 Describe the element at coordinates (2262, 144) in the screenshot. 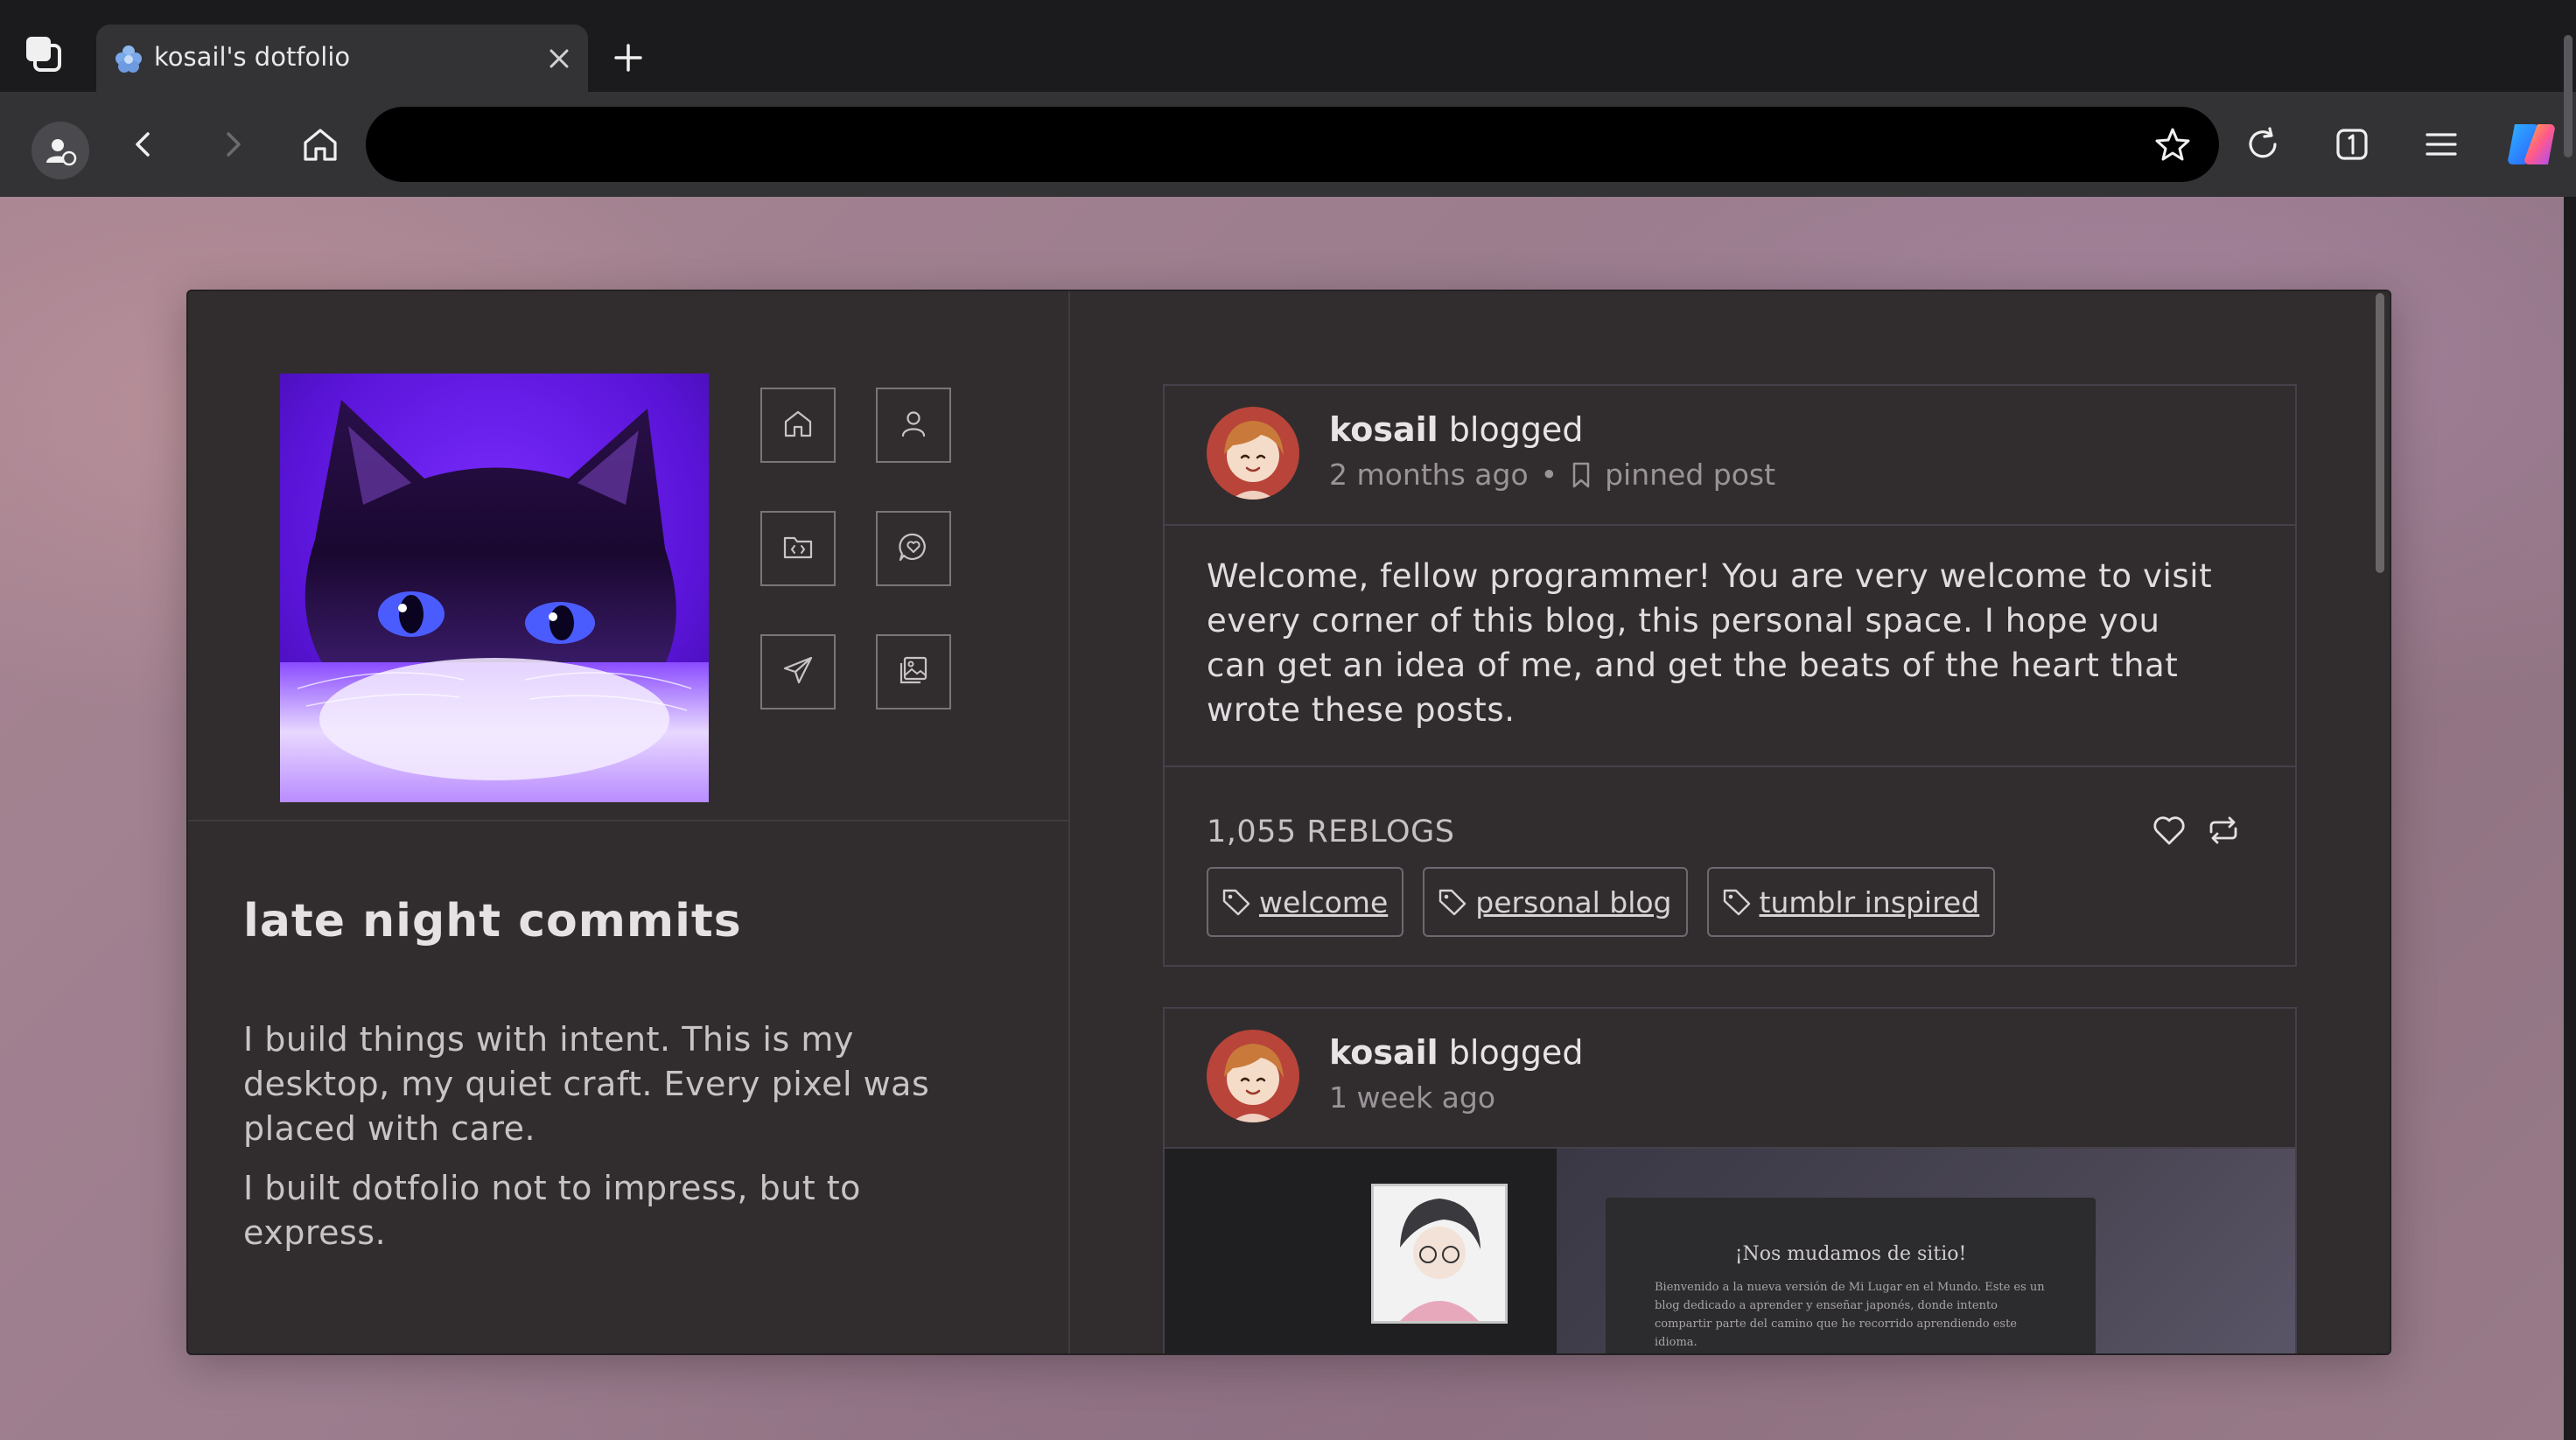

I see `refresh-button` at that location.